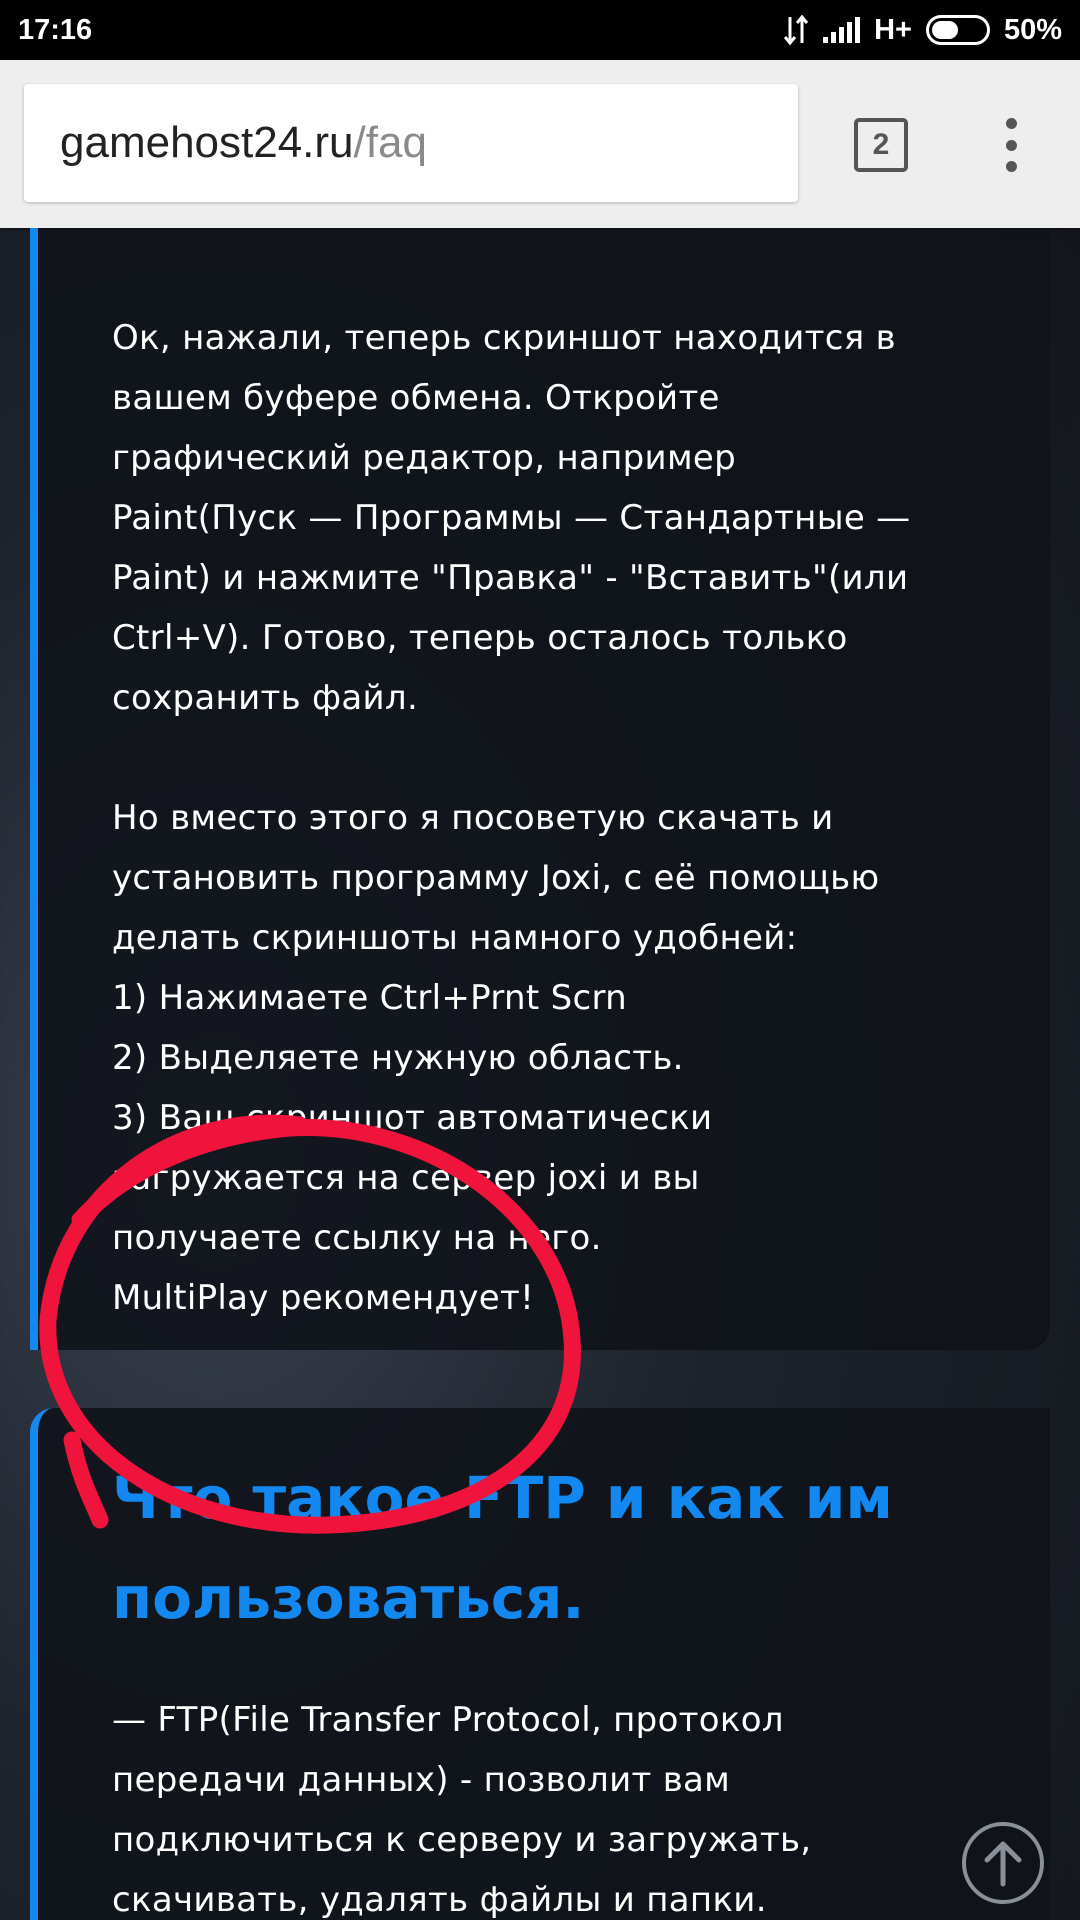 Image resolution: width=1080 pixels, height=1920 pixels. Describe the element at coordinates (421, 1780) in the screenshot. I see `text-line: передачи данных) - позволит вам` at that location.